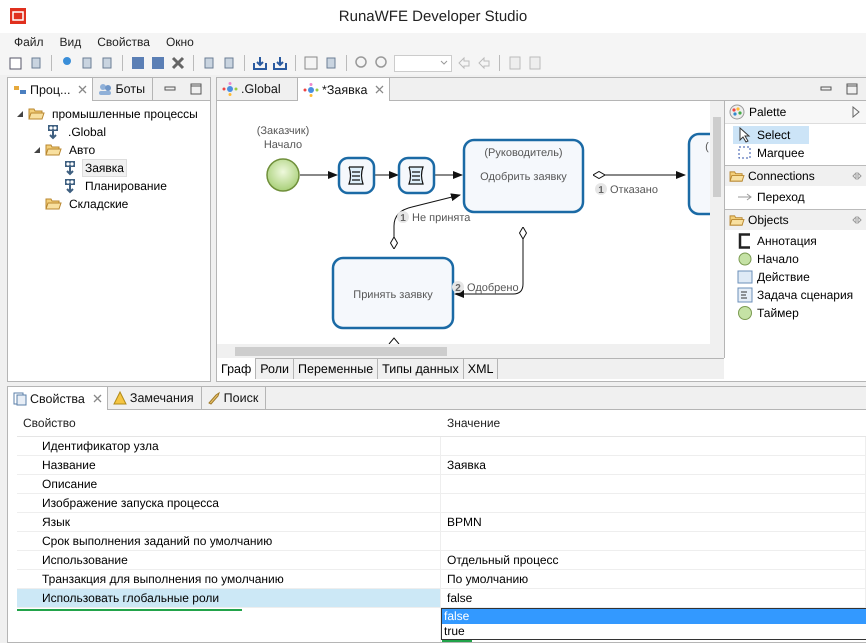  What do you see at coordinates (229, 465) in the screenshot?
I see `property-cell: Название` at bounding box center [229, 465].